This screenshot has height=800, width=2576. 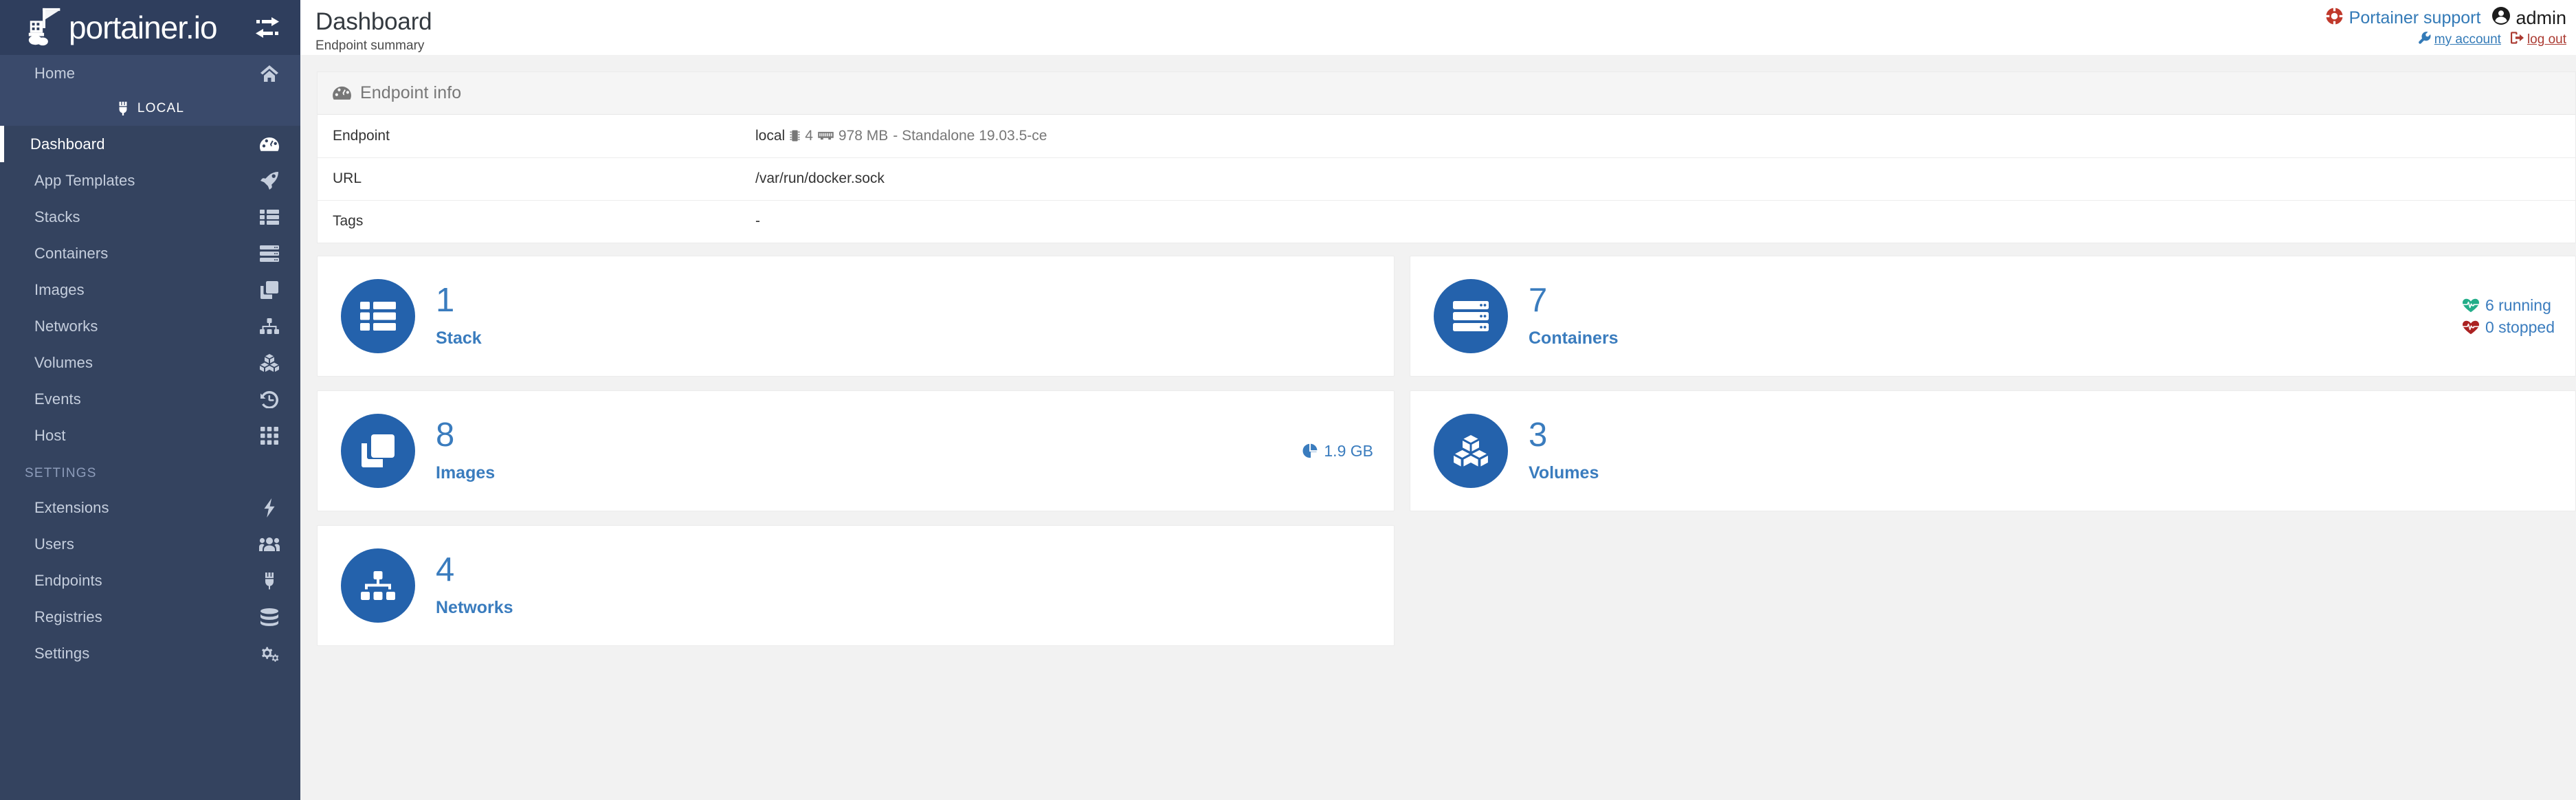 I want to click on user-menu: admin, so click(x=2529, y=18).